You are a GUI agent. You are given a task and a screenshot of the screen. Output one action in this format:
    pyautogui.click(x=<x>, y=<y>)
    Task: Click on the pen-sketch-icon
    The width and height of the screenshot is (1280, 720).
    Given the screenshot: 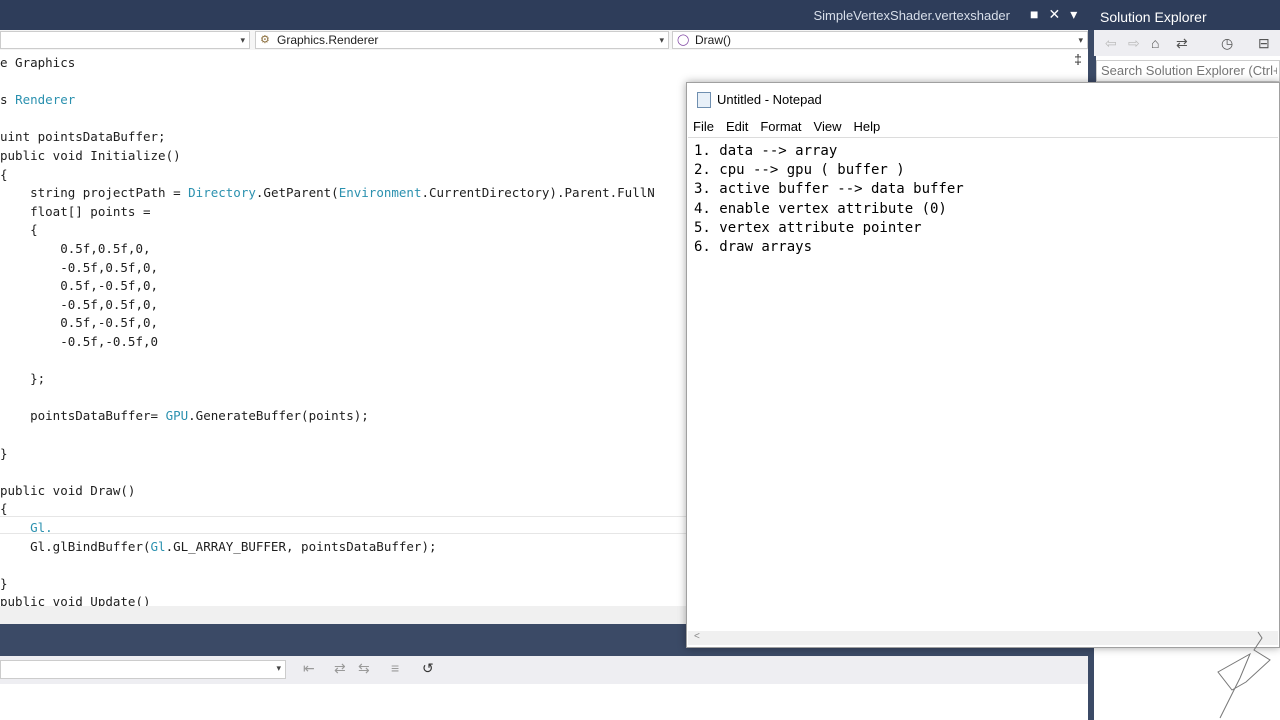 What is the action you would take?
    pyautogui.click(x=1244, y=675)
    